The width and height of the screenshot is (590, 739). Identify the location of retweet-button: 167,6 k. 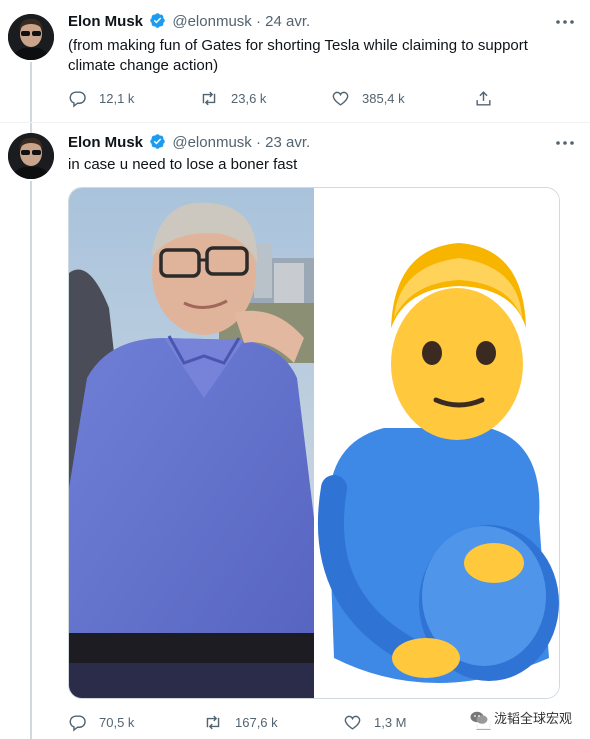
(240, 722).